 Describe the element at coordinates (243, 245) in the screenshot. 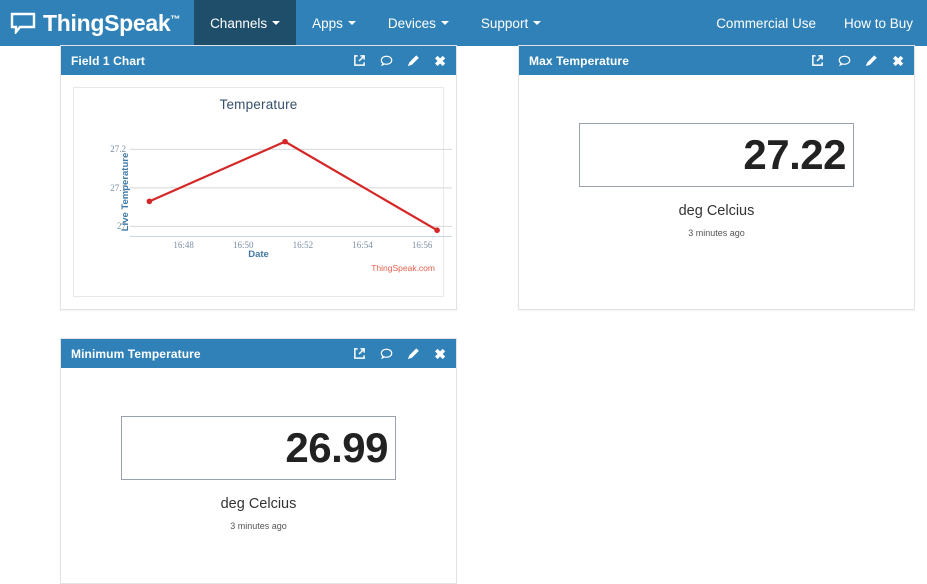

I see `chart-x-tick-label: 16:50` at that location.